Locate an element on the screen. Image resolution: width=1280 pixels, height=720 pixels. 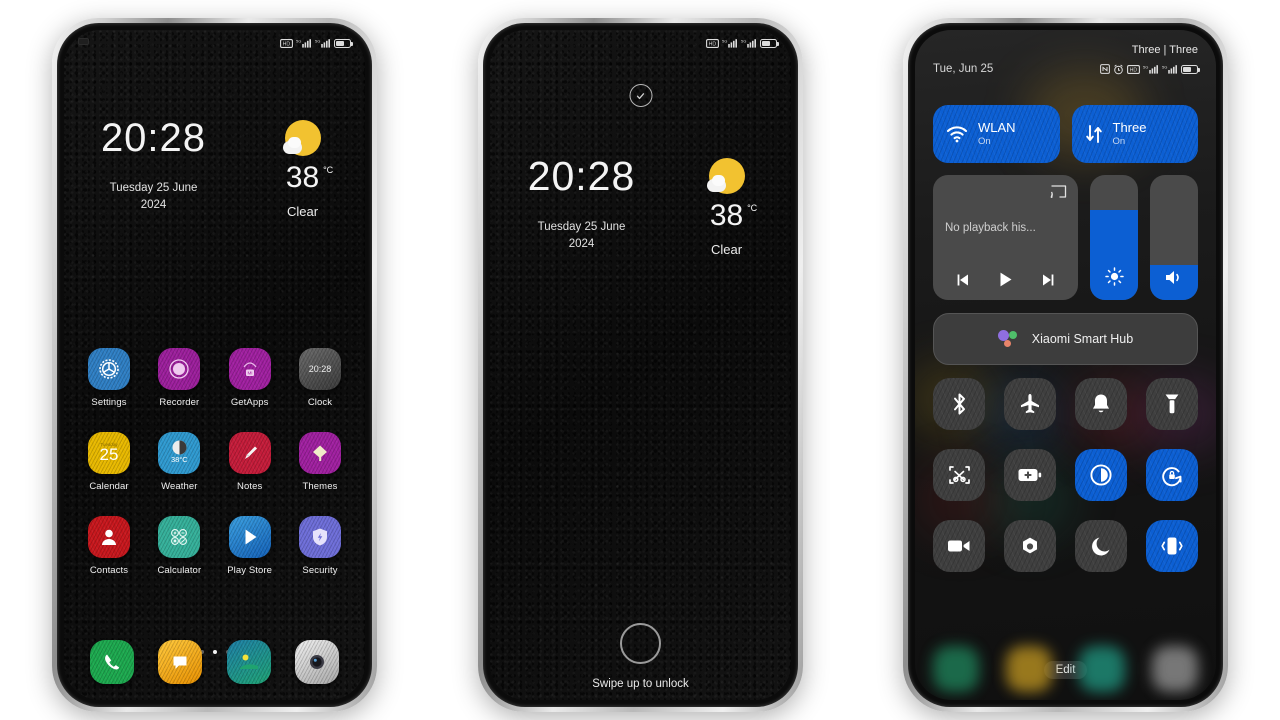
next-icon is located at coordinates (1048, 280).